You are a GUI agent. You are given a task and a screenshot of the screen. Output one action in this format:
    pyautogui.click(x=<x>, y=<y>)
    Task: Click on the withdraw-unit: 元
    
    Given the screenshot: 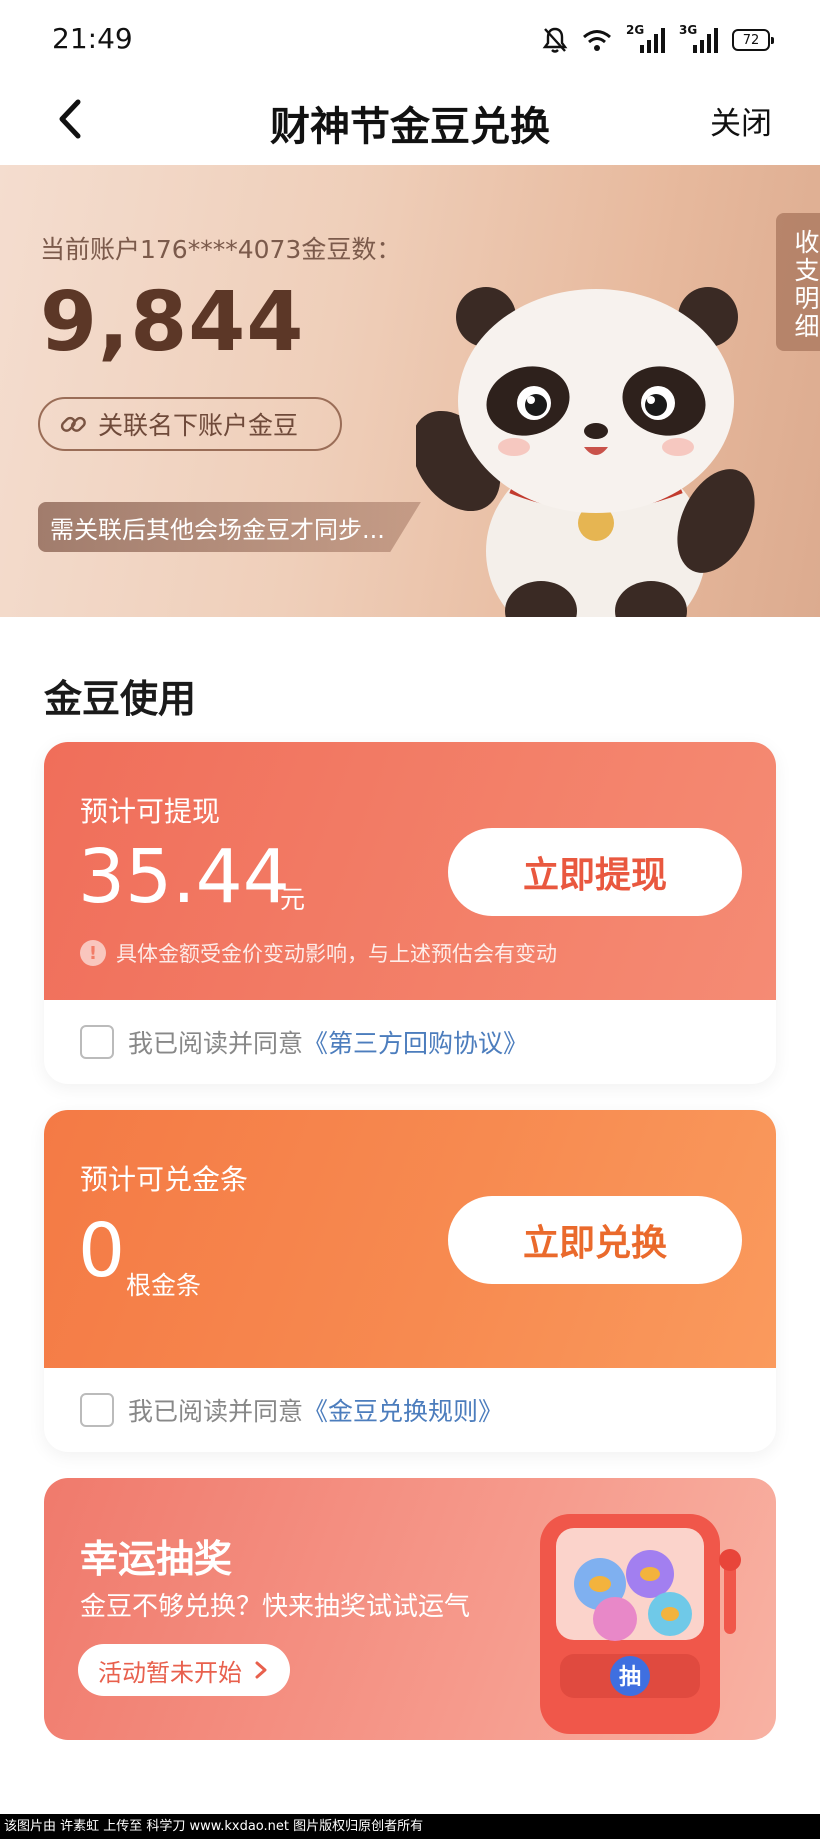 What is the action you would take?
    pyautogui.click(x=293, y=899)
    